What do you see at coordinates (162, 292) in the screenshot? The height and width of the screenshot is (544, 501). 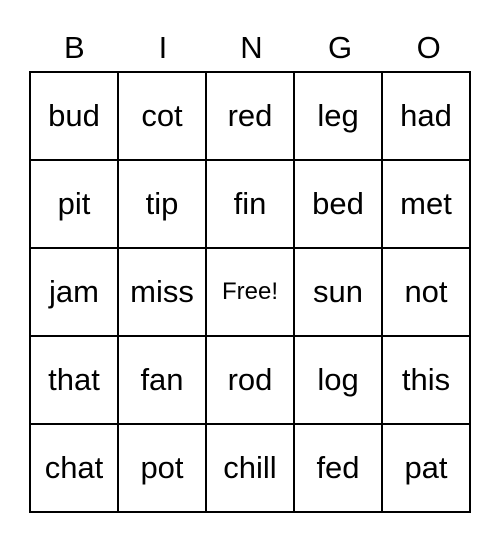 I see `bingo-cell: miss` at bounding box center [162, 292].